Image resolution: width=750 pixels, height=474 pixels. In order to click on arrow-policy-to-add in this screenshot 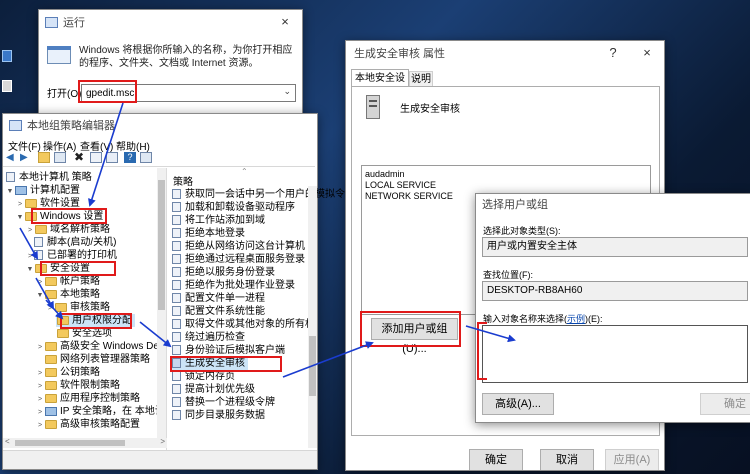, I will do `click(328, 359)`.